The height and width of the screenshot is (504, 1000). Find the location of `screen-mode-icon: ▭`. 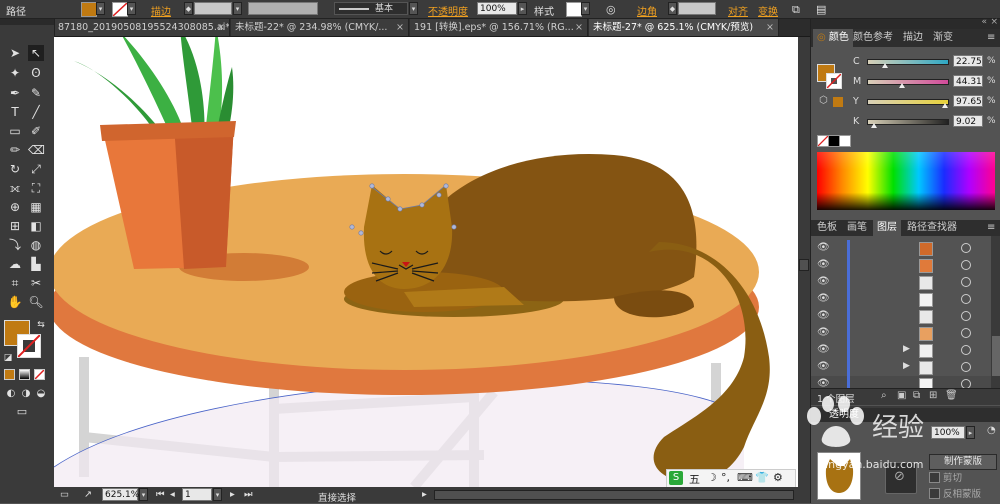

screen-mode-icon: ▭ is located at coordinates (22, 412).